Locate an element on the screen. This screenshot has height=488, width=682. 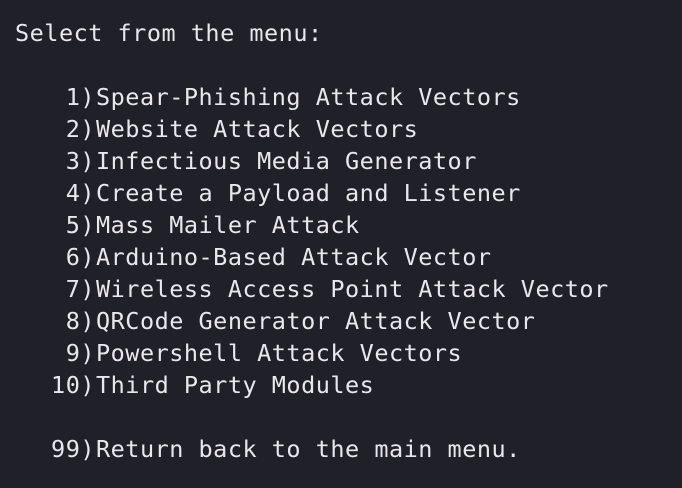
menu-item-infectious-media: 3) Infectious Media Generator is located at coordinates (348, 161).